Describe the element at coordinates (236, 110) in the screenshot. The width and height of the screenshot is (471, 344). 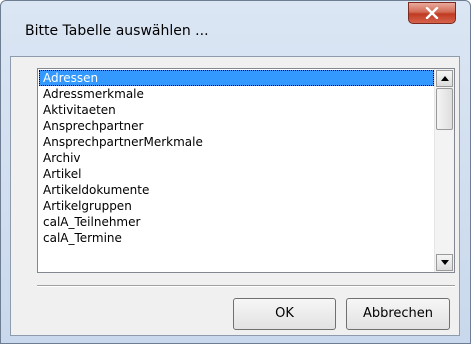
I see `list-item: Aktivitaeten` at that location.